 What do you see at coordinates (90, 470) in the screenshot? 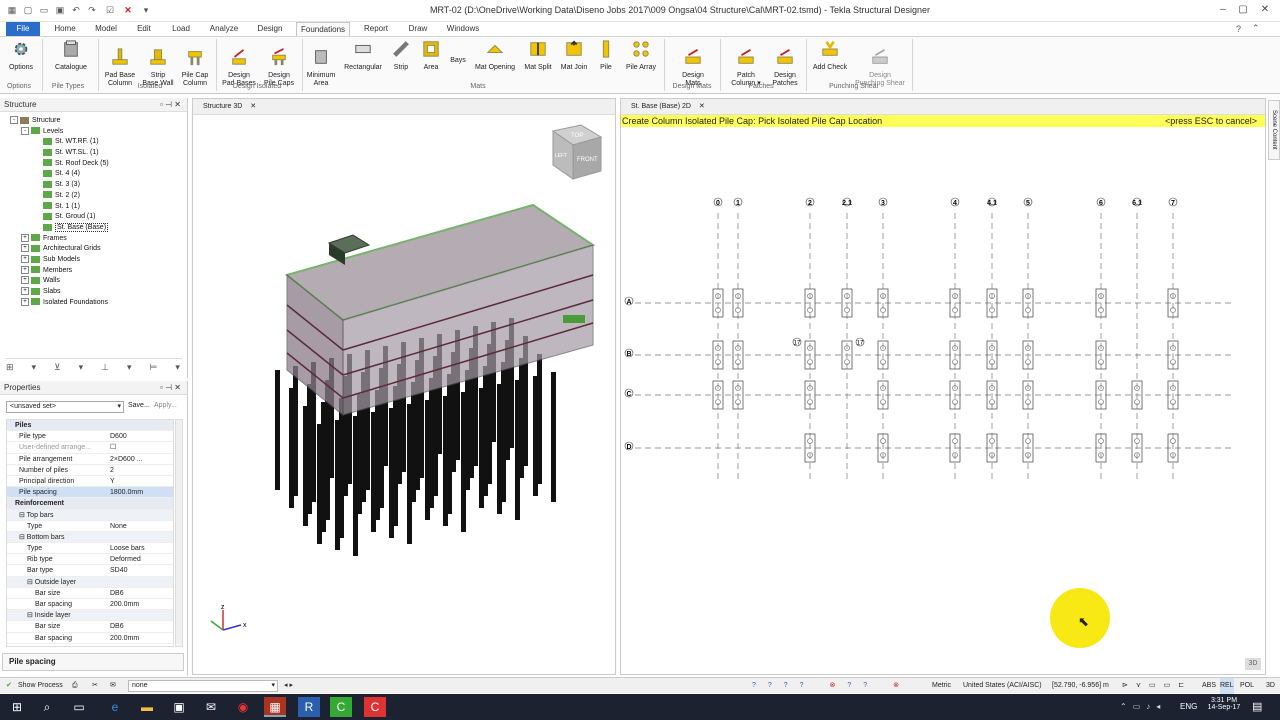
I see `property-row: Number of piles 2` at bounding box center [90, 470].